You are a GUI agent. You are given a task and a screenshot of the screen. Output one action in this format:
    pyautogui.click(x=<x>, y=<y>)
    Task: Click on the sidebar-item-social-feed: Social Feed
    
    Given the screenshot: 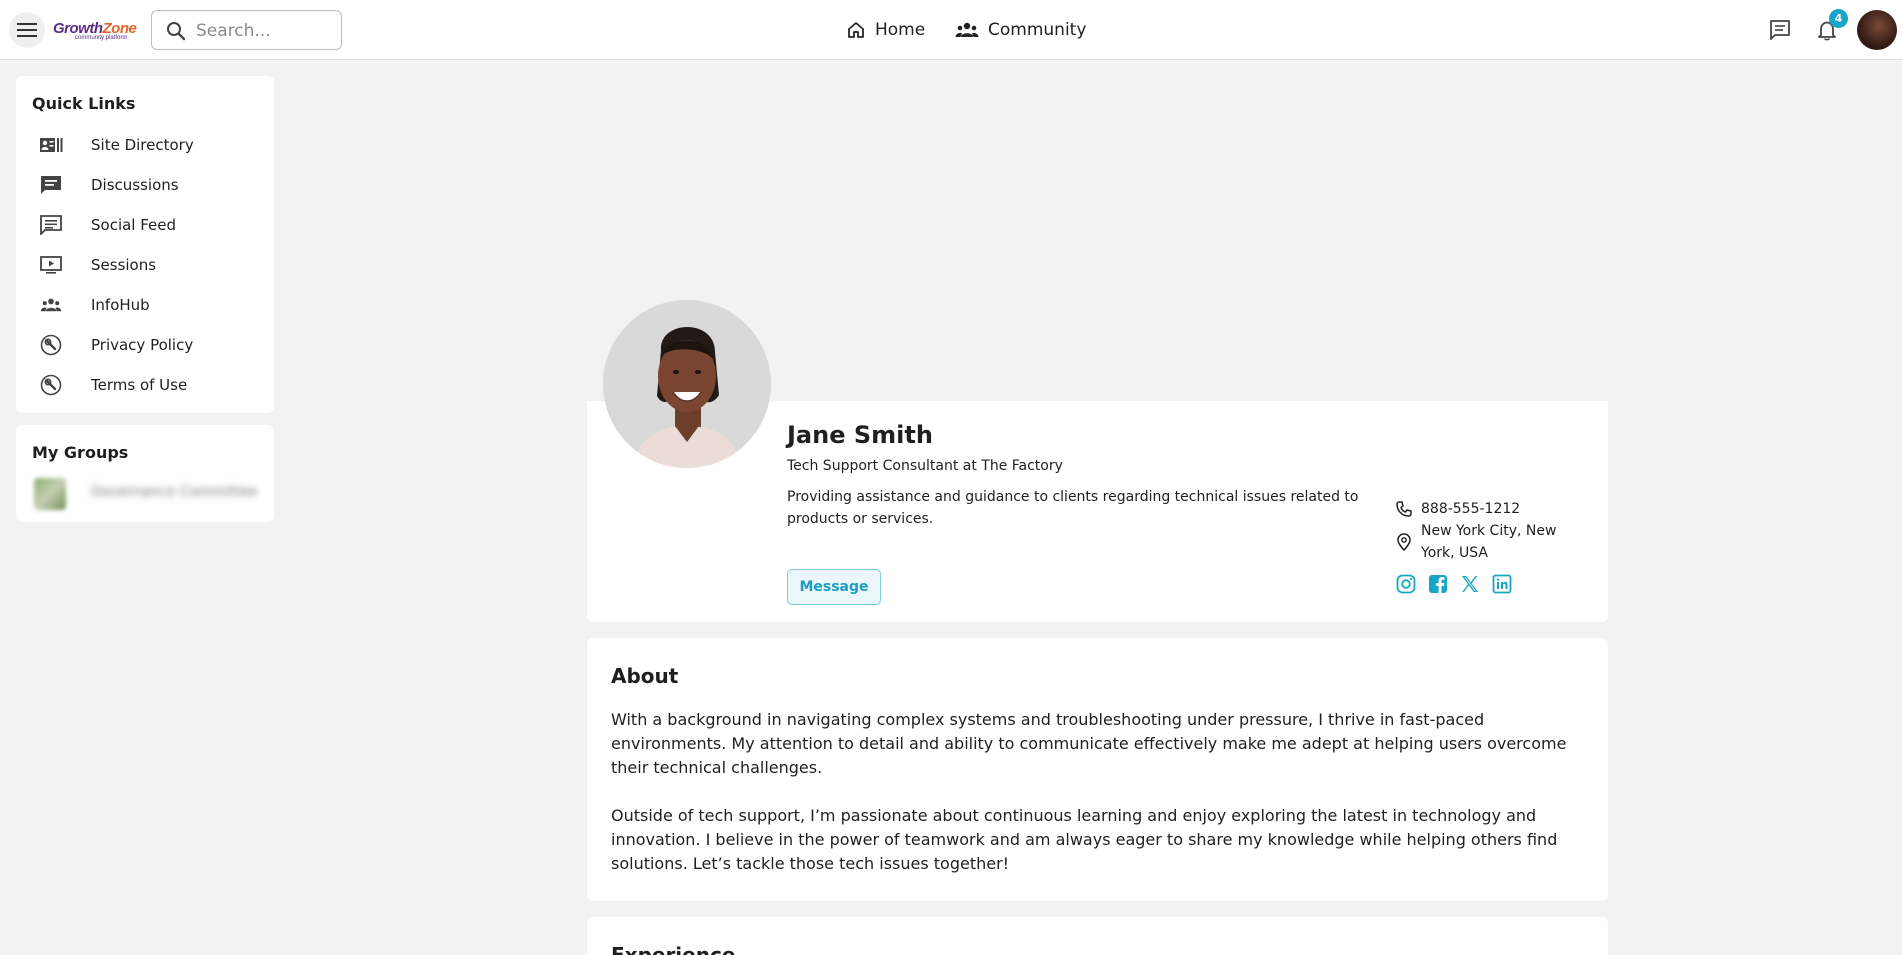 What is the action you would take?
    pyautogui.click(x=145, y=225)
    